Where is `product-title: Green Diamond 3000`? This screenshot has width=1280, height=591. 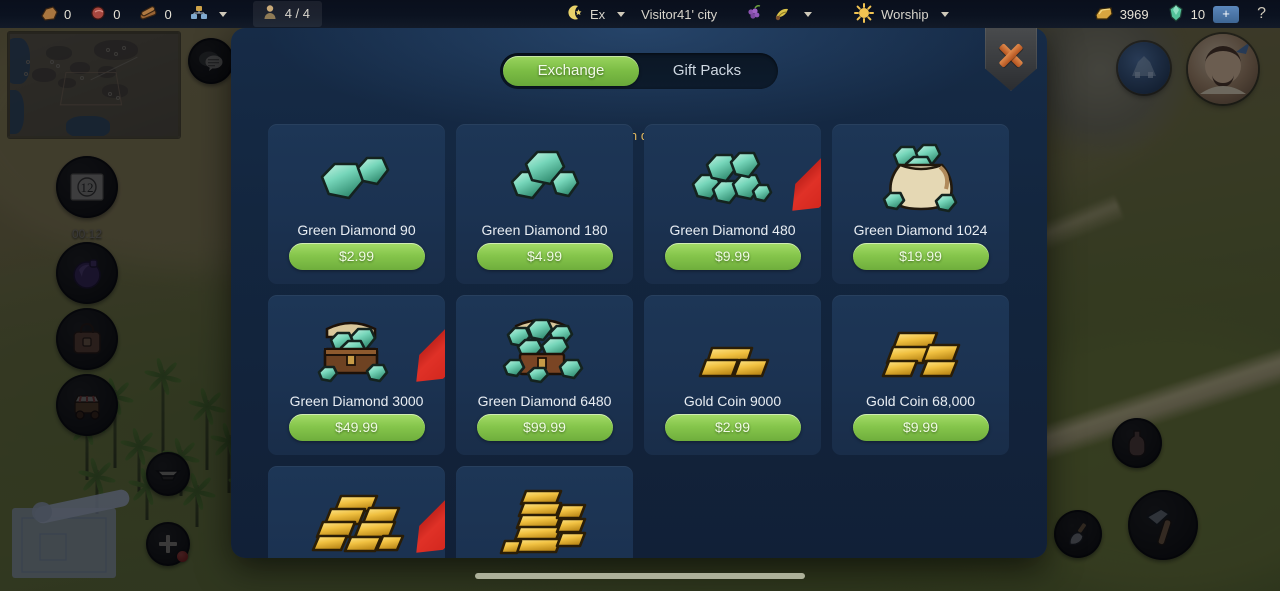 product-title: Green Diamond 3000 is located at coordinates (356, 401).